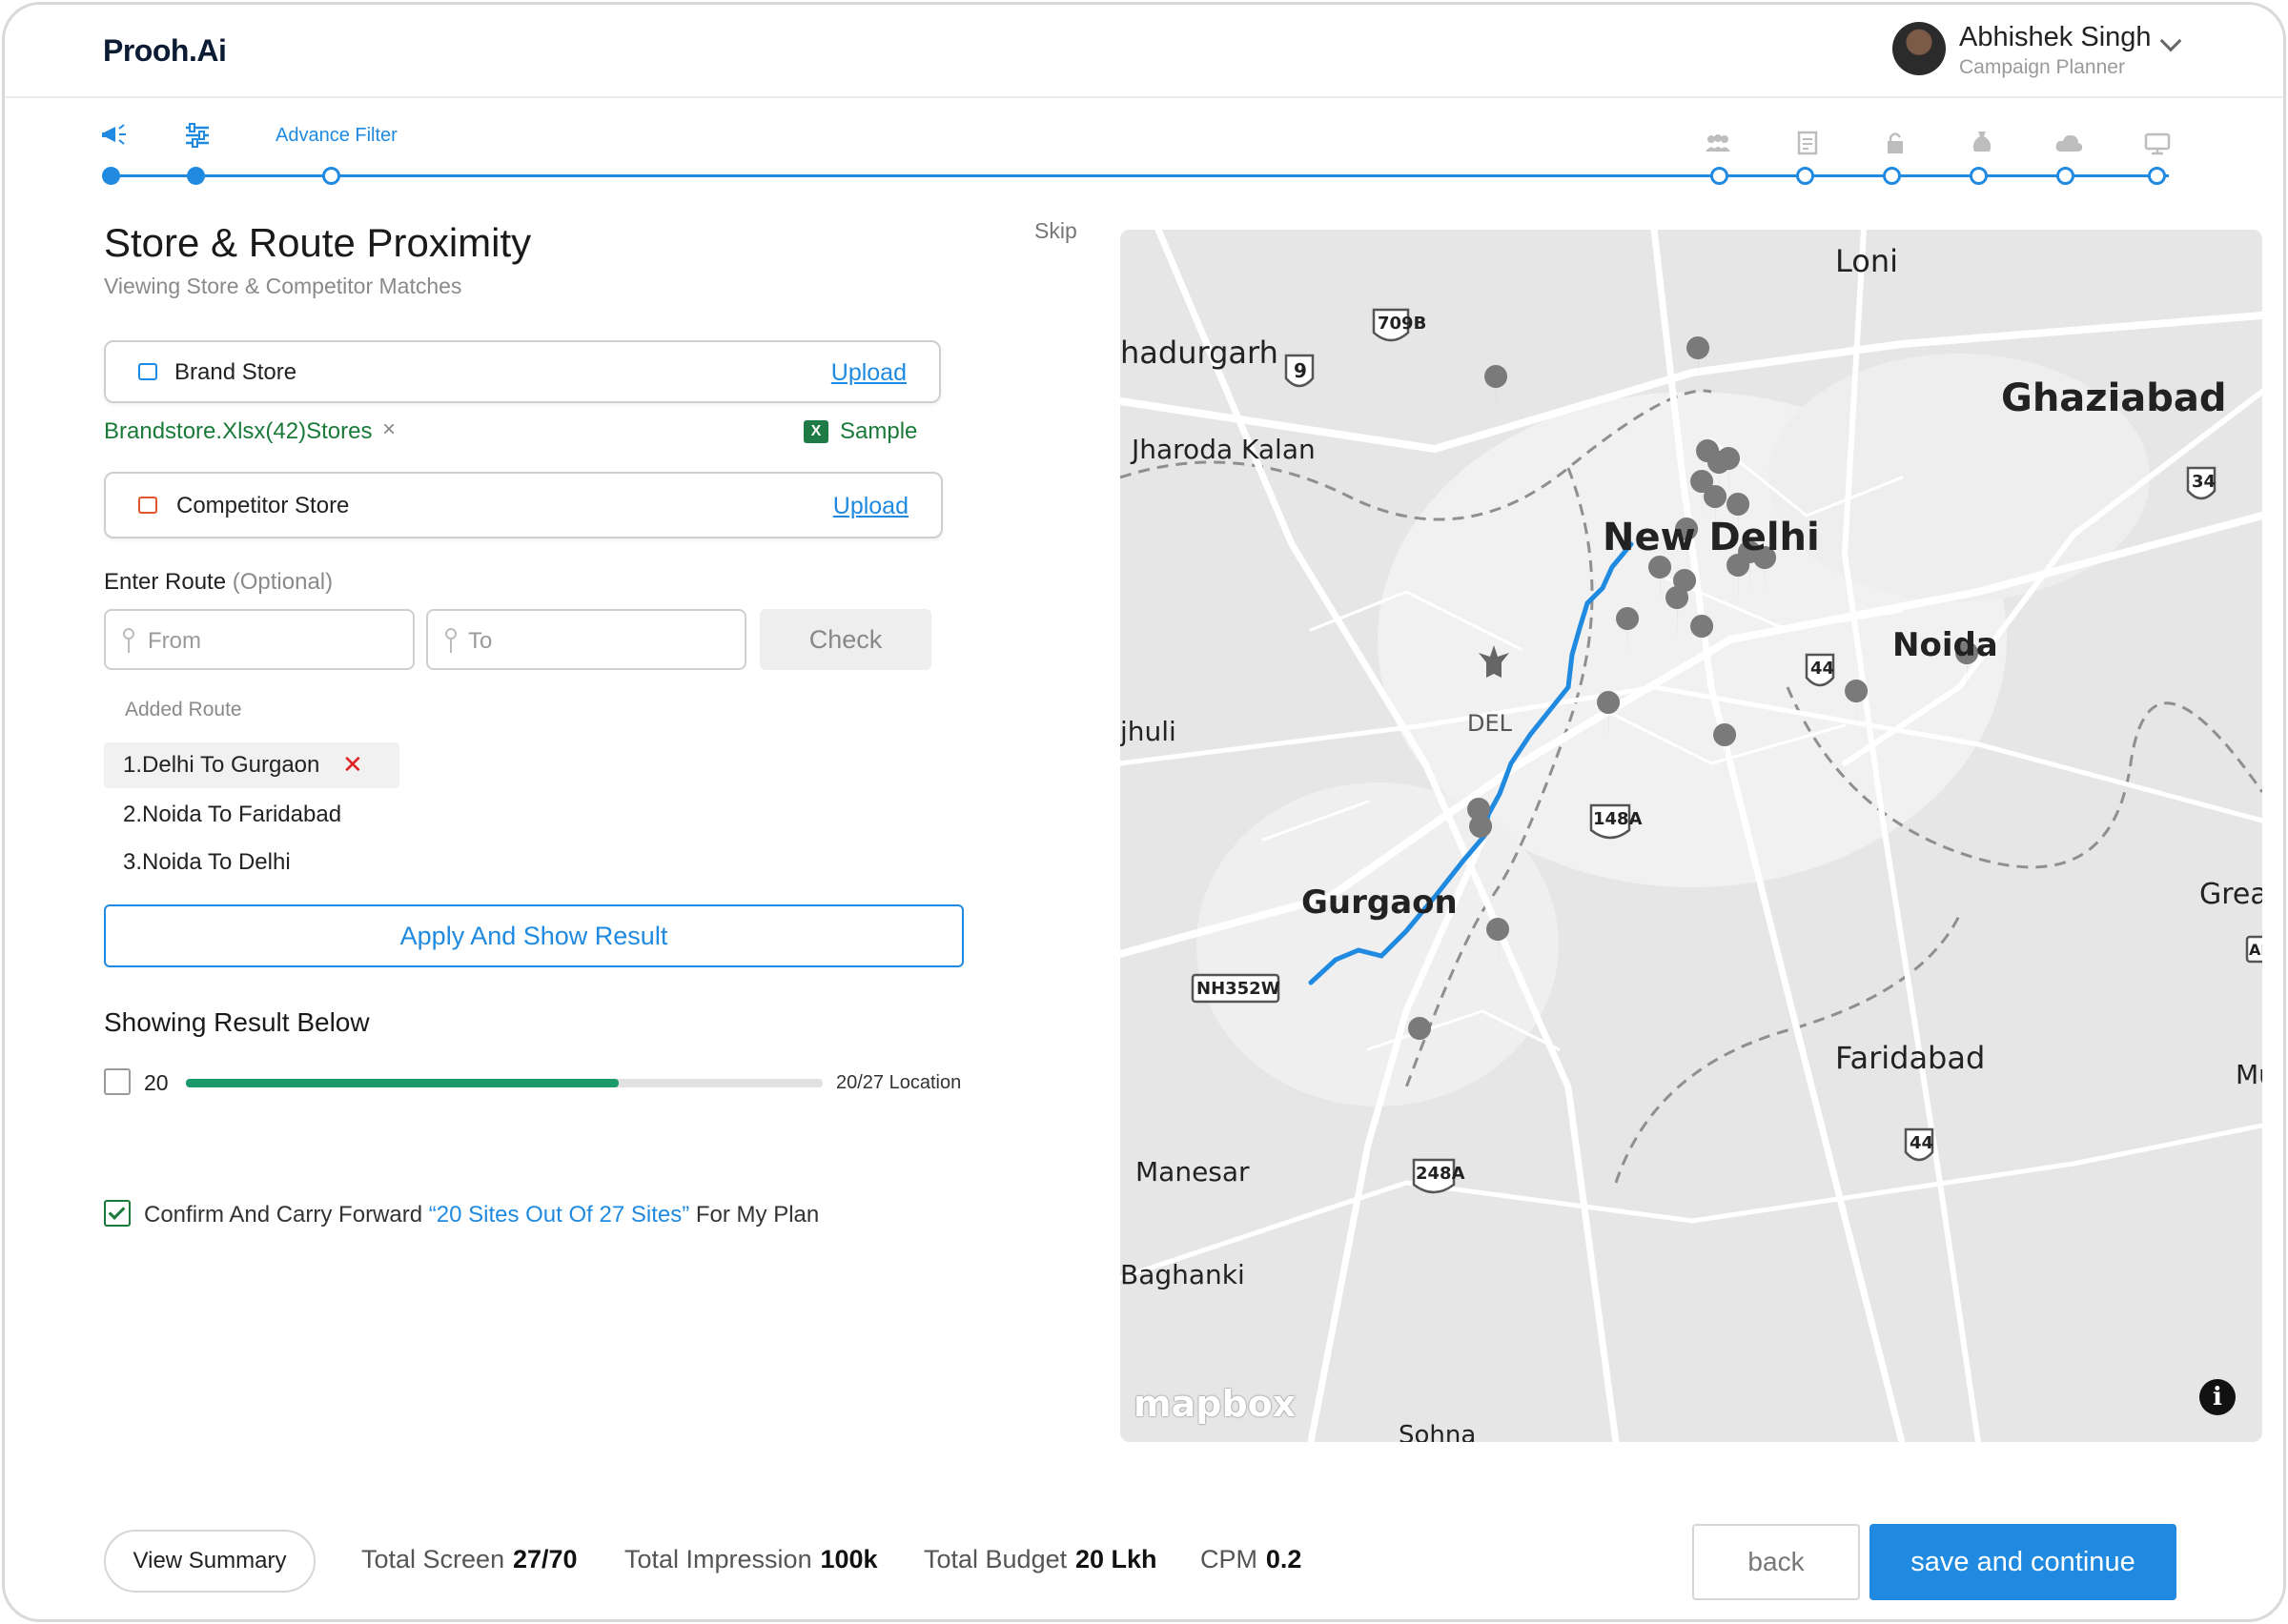 The height and width of the screenshot is (1624, 2288). I want to click on money-bag-icon, so click(1982, 144).